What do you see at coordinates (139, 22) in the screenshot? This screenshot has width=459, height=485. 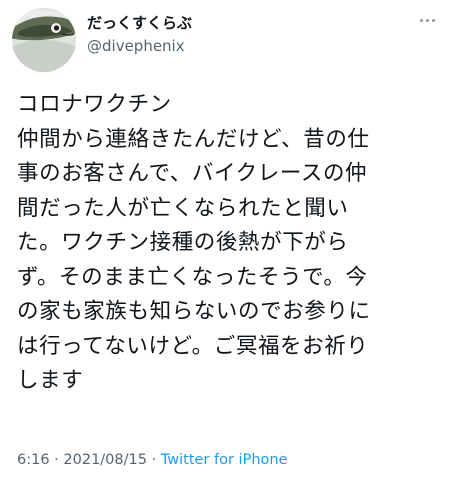 I see `display-name: だっくすくらぶ` at bounding box center [139, 22].